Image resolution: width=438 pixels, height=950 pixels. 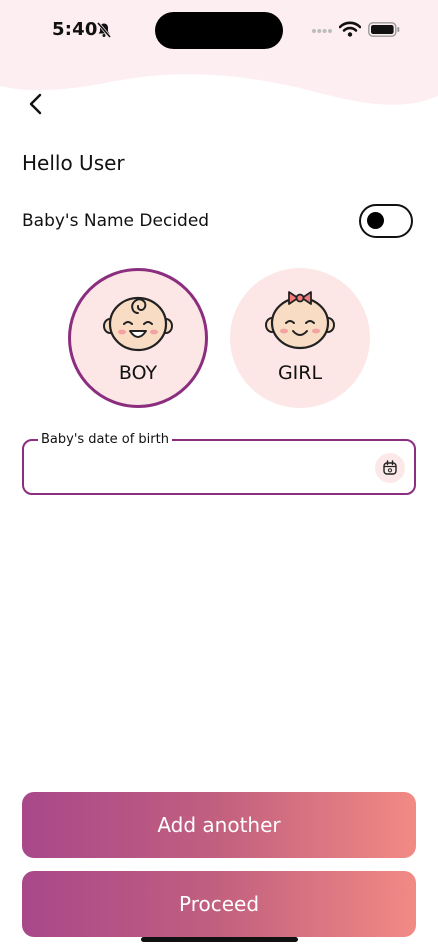 I want to click on status-bar: 5:40, so click(x=219, y=30).